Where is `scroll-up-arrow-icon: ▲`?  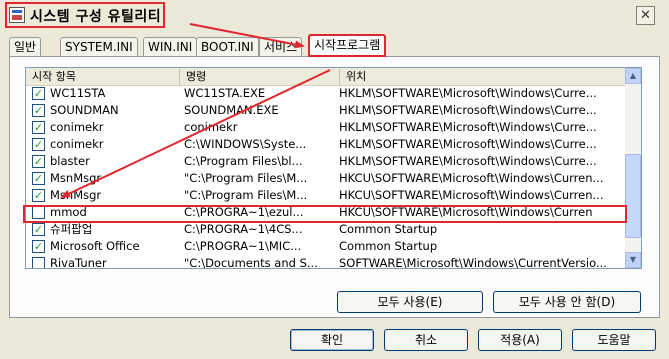 scroll-up-arrow-icon: ▲ is located at coordinates (633, 76).